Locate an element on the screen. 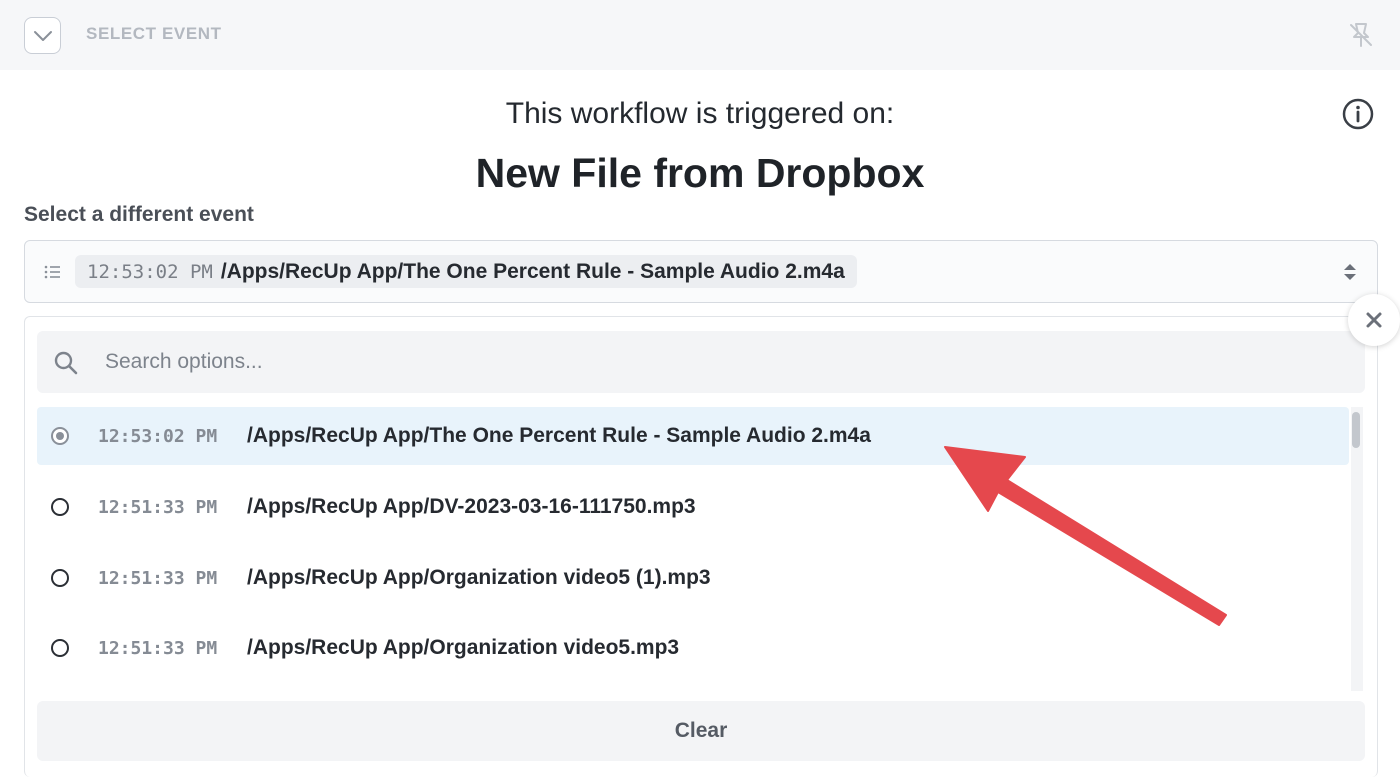 The height and width of the screenshot is (777, 1400). search-input is located at coordinates (725, 362).